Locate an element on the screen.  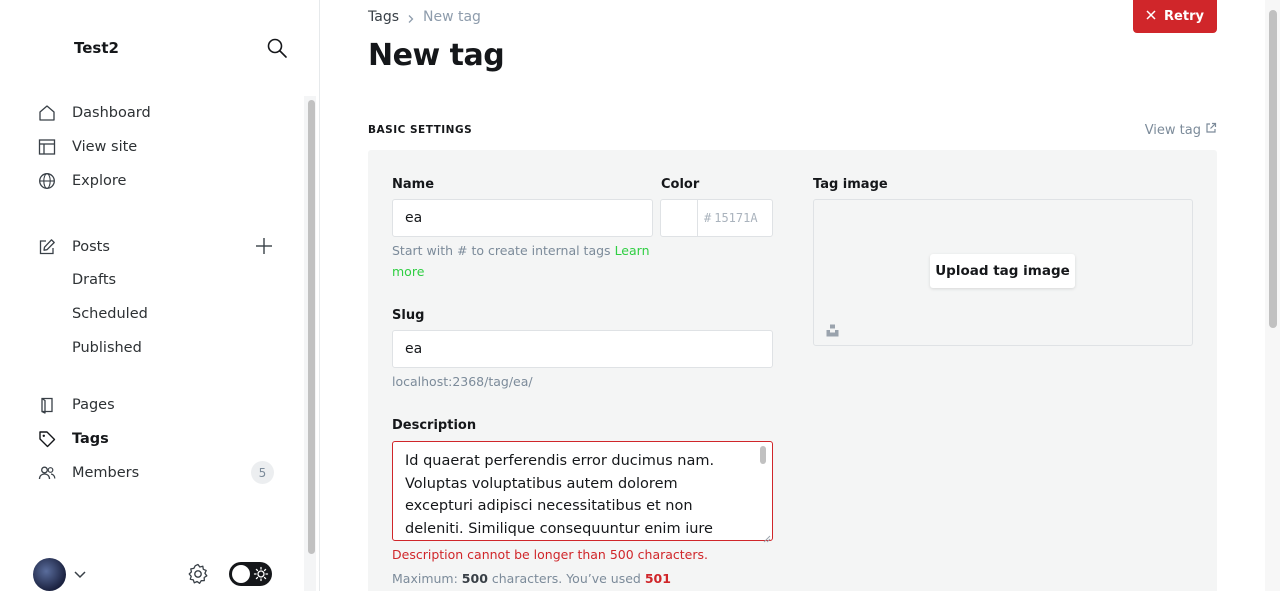
description-counter: Maximum: 500 characters. You’ve used 501 is located at coordinates (531, 578).